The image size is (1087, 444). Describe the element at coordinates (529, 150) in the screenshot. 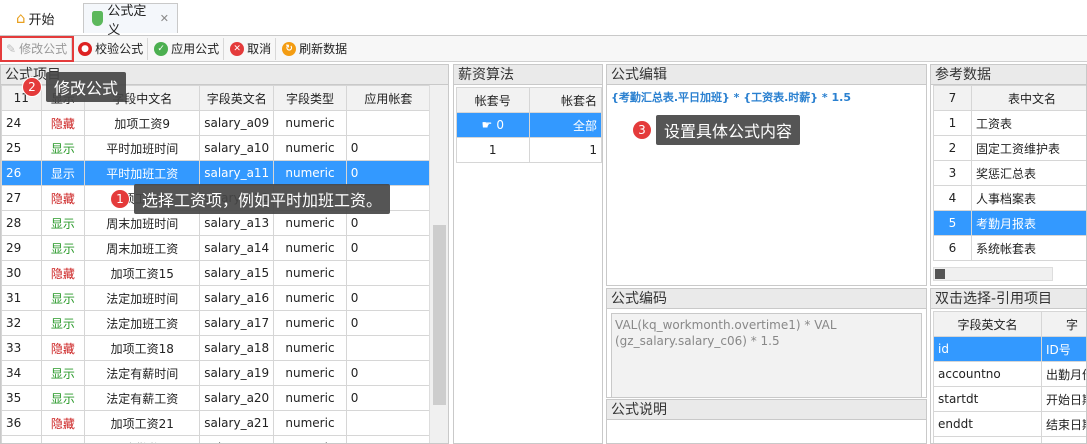

I see `table-row: 11` at that location.